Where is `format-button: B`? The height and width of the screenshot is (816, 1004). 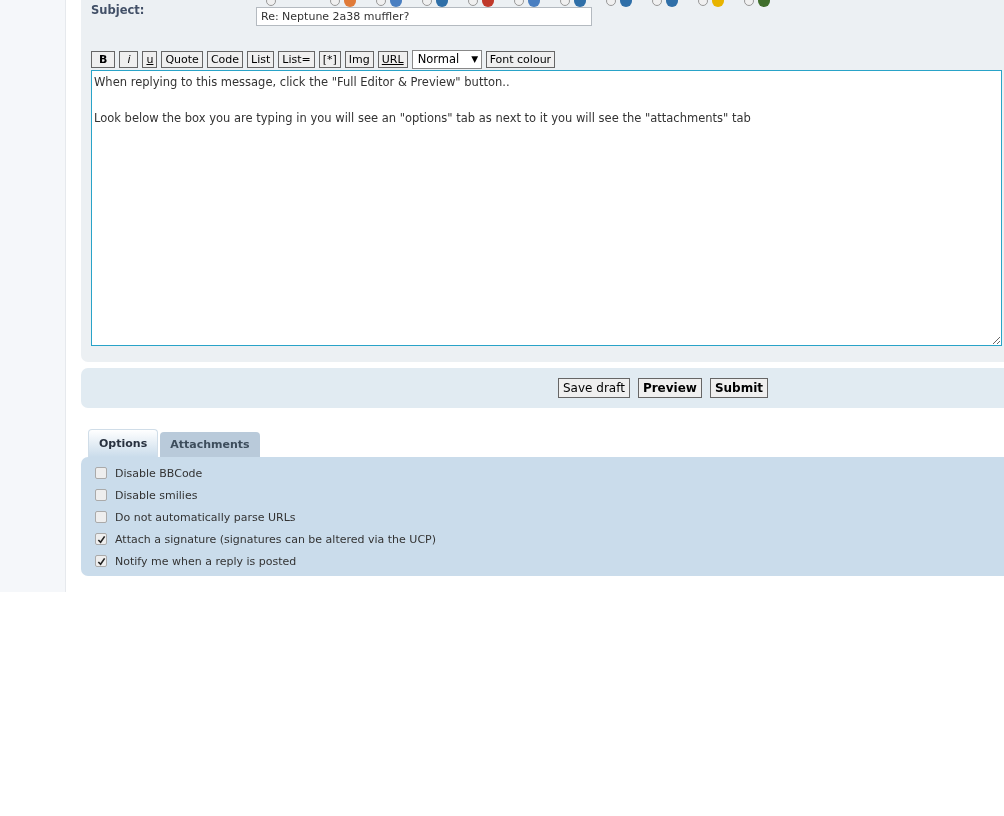
format-button: B is located at coordinates (103, 59).